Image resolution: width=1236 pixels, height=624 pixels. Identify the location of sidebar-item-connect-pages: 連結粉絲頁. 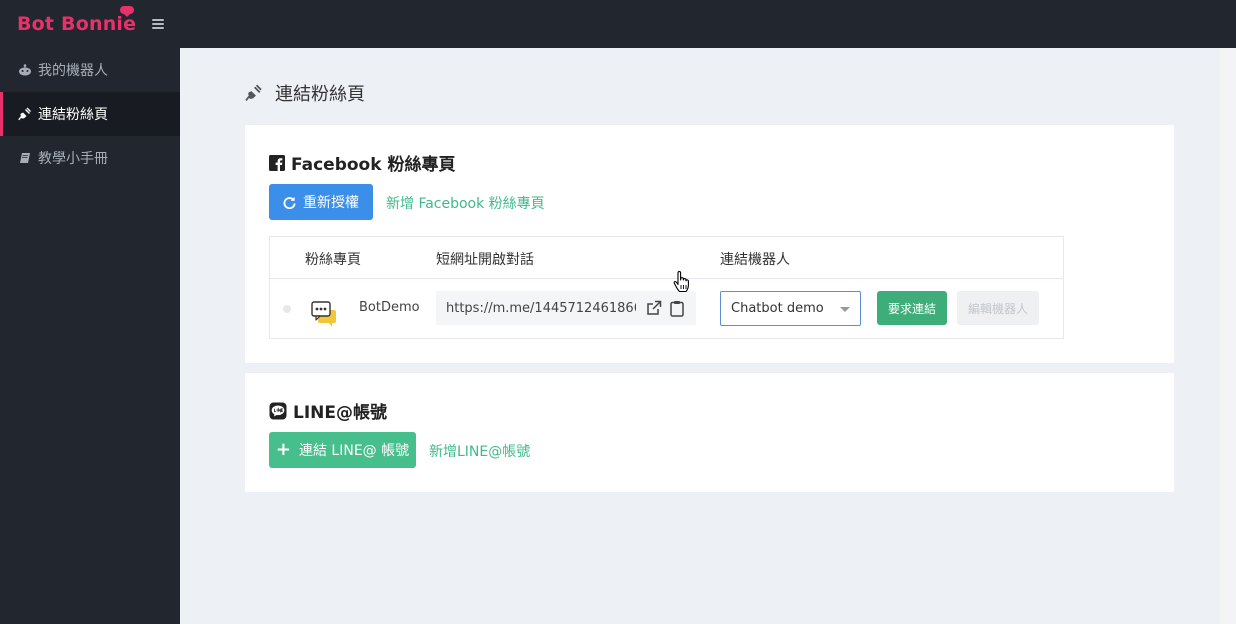
(90, 114).